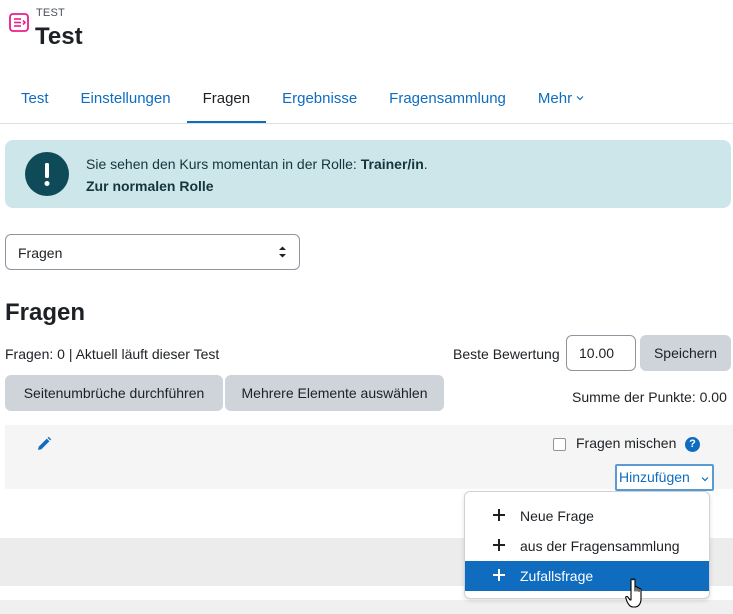 The image size is (733, 614). I want to click on return-to-normal-role-link: Zur normalen Rolle, so click(150, 186).